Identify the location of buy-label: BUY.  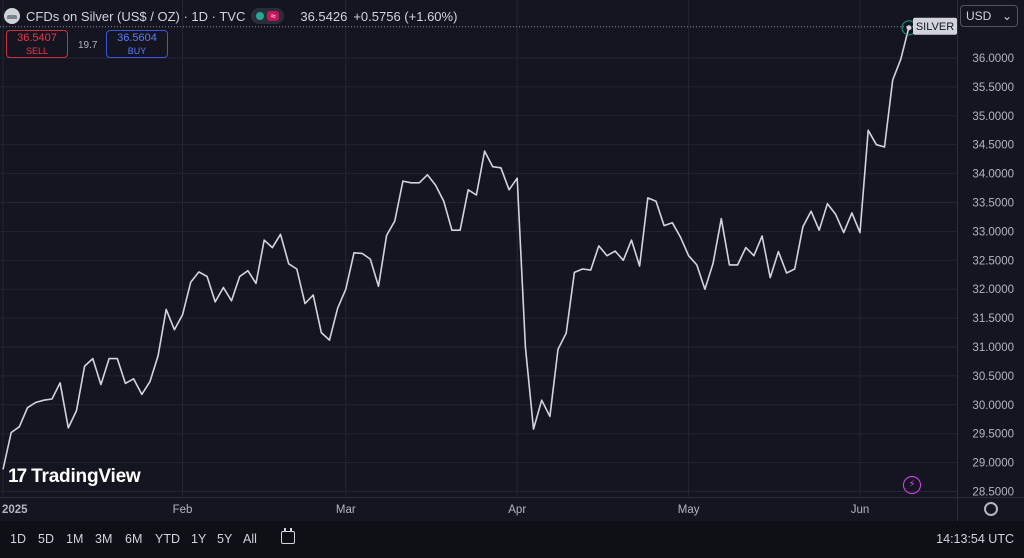
(137, 51).